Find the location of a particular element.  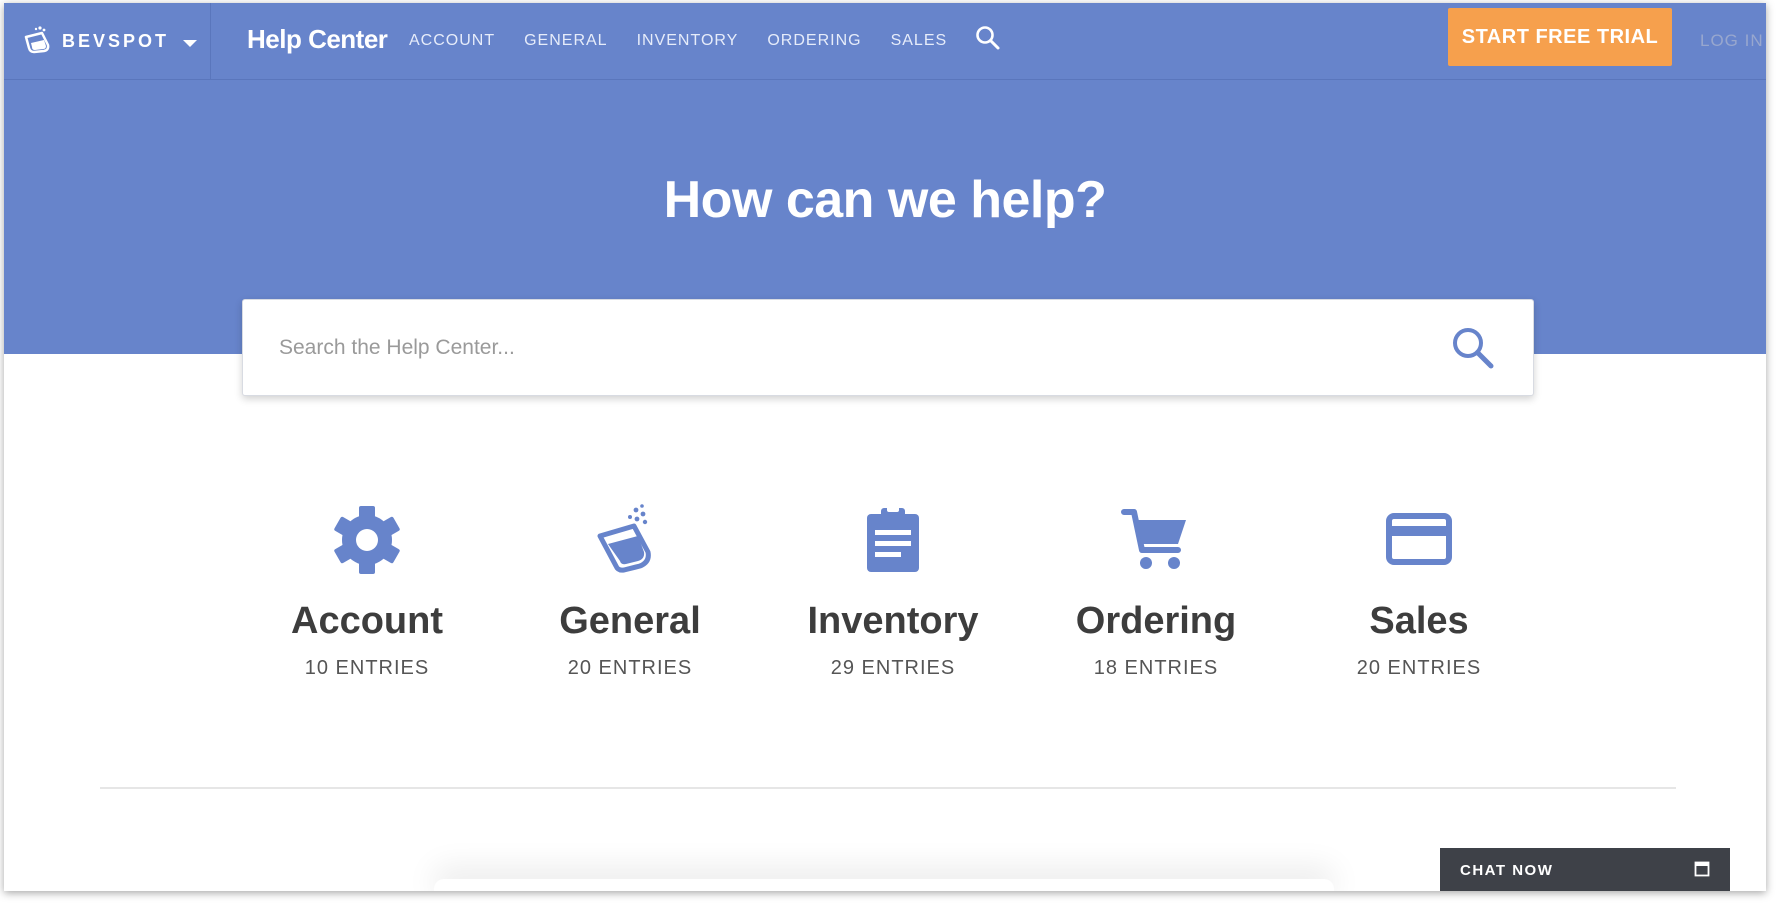

category-general: General 20 ENTRIES is located at coordinates (630, 590).